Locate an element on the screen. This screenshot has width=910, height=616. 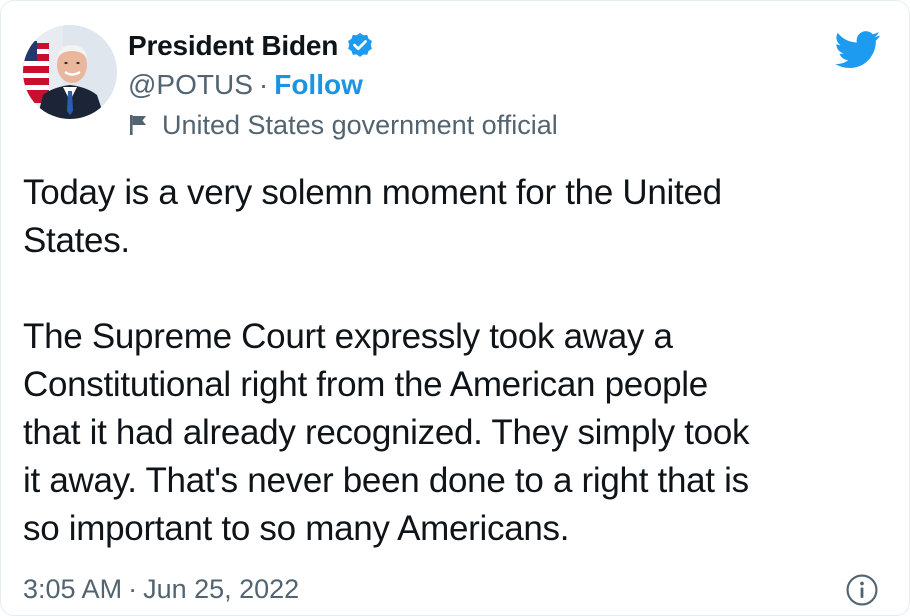
account-label: United States government official is located at coordinates (360, 125).